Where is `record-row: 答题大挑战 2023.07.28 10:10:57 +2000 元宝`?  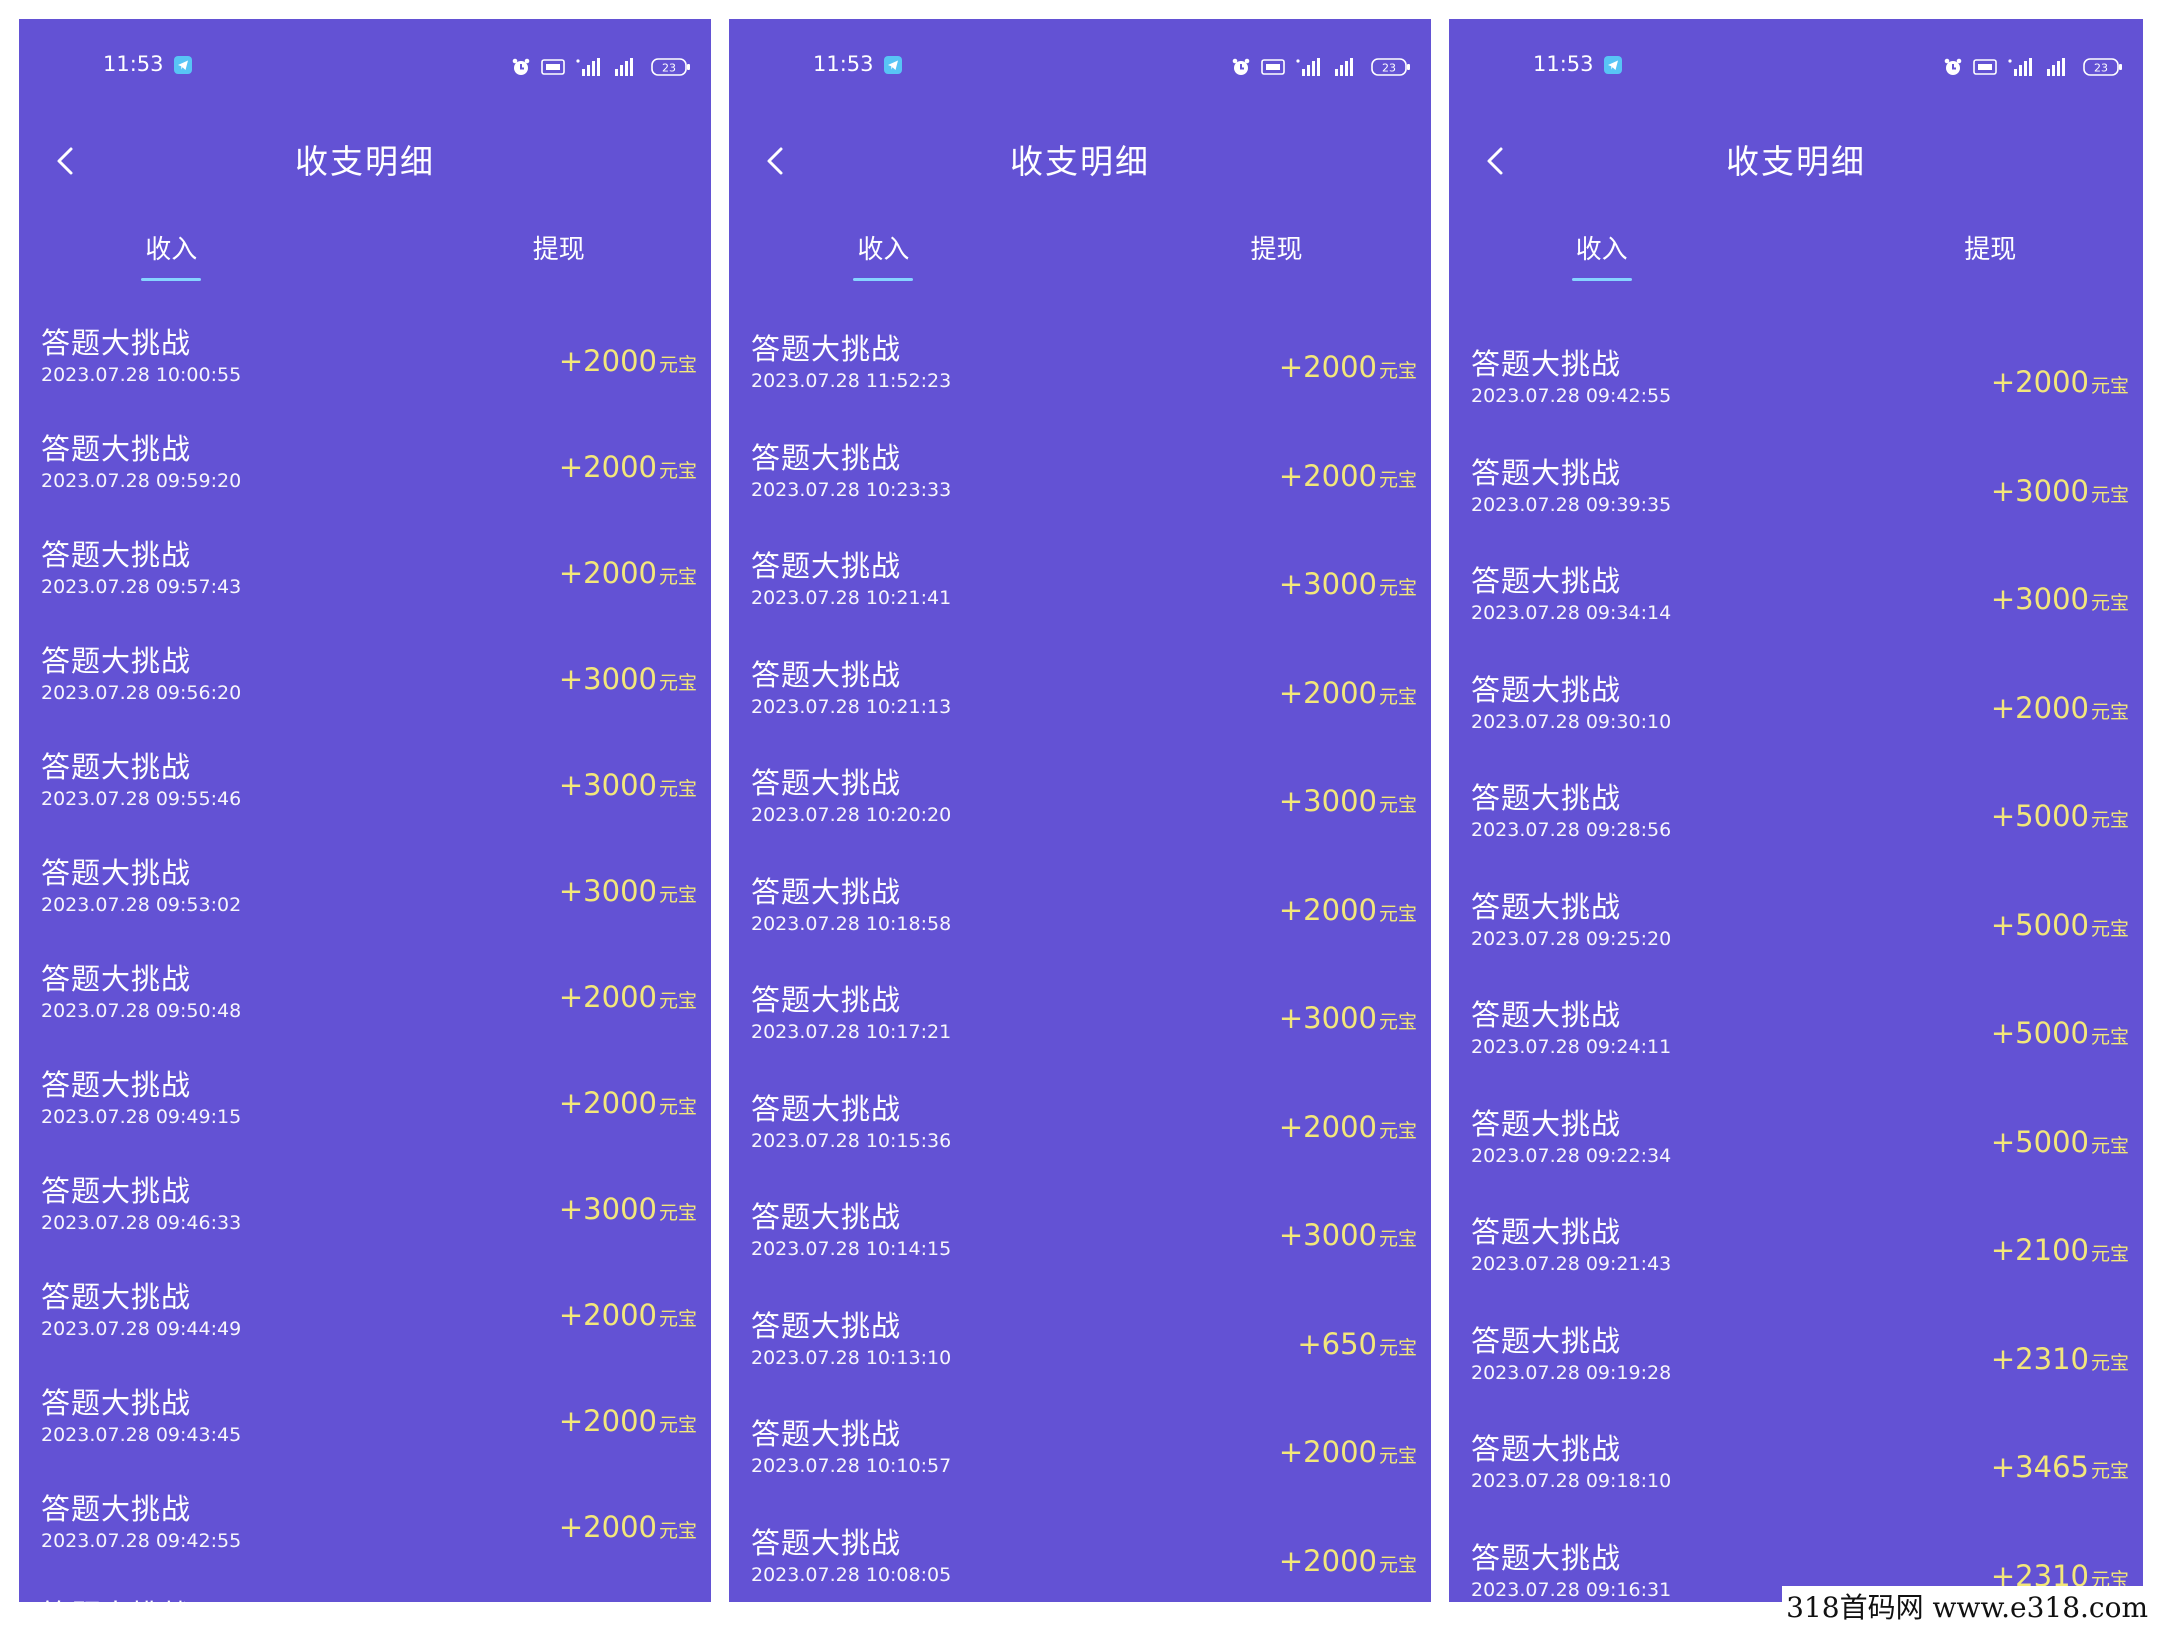 record-row: 答题大挑战 2023.07.28 10:10:57 +2000 元宝 is located at coordinates (1080, 1445).